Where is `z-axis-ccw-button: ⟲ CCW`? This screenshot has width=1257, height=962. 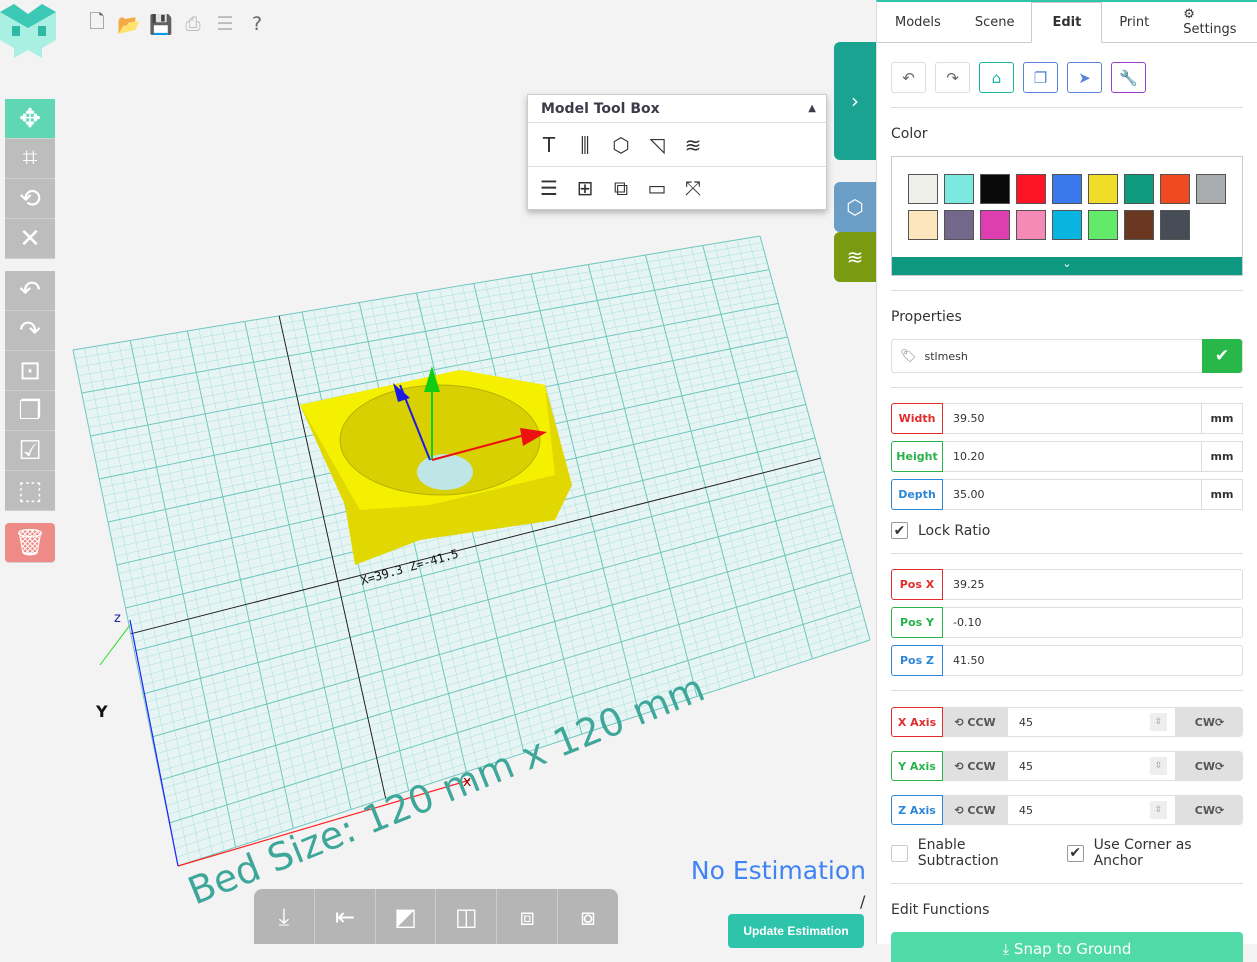 z-axis-ccw-button: ⟲ CCW is located at coordinates (975, 810).